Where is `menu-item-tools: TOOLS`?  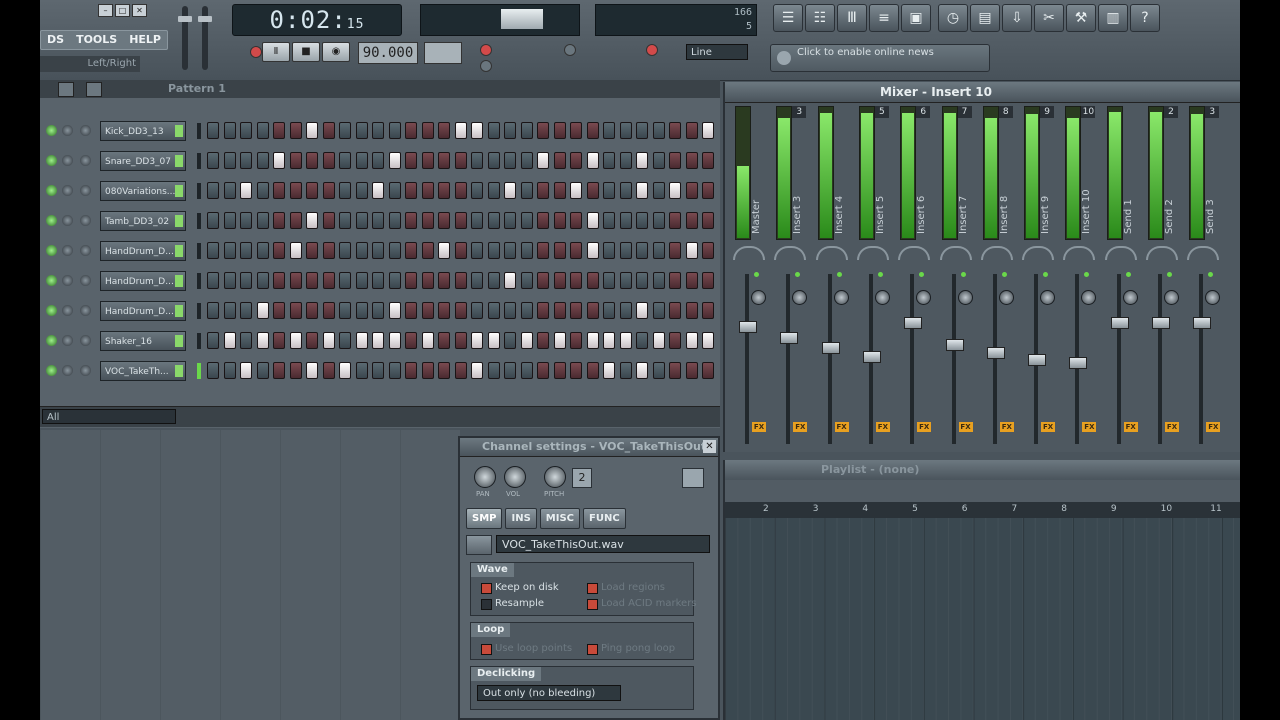
menu-item-tools: TOOLS is located at coordinates (96, 40).